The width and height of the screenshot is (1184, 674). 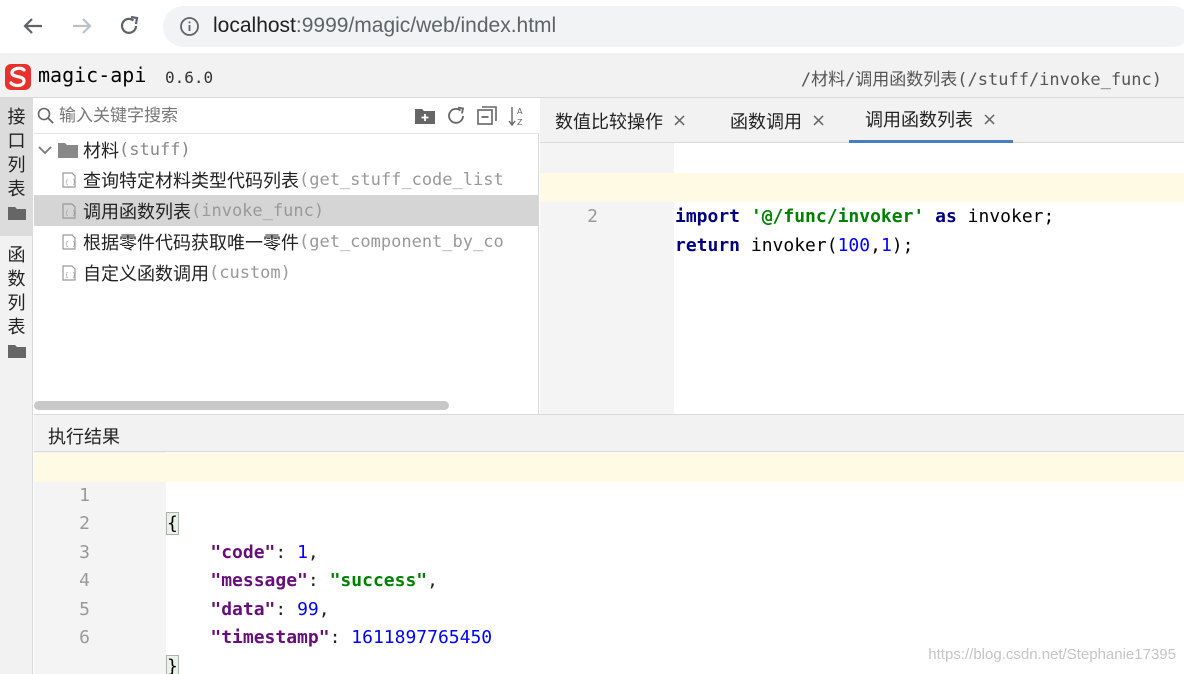 I want to click on result-title: 执行结果, so click(x=84, y=437).